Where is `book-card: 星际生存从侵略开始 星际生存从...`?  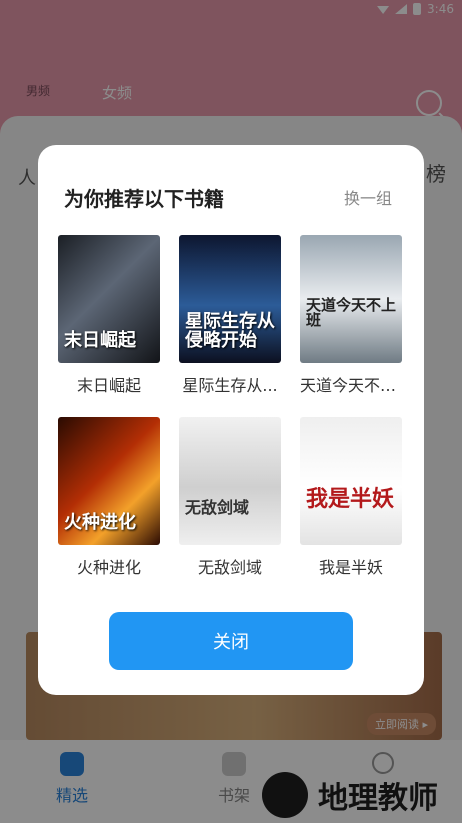
book-card: 星际生存从侵略开始 星际生存从... is located at coordinates (230, 315).